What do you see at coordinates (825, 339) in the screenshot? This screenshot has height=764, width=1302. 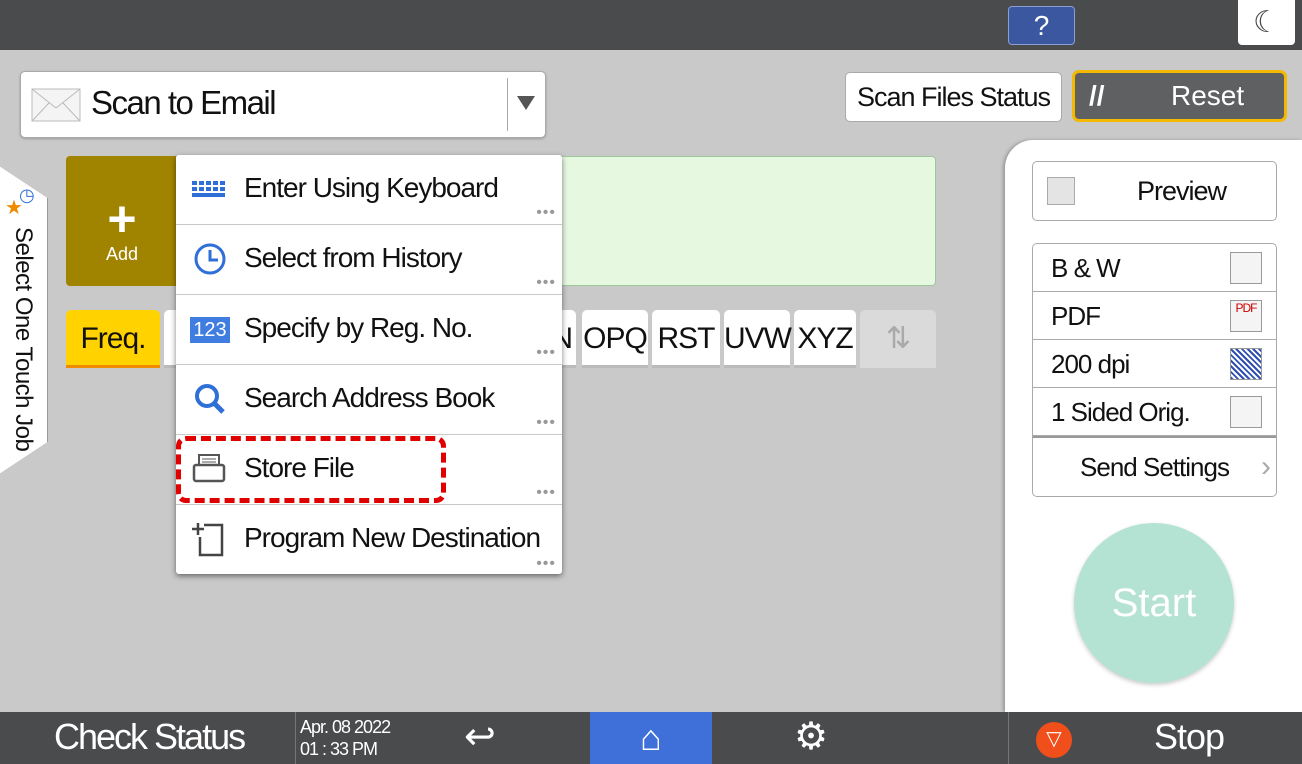 I see `tab-xyz: XYZ` at bounding box center [825, 339].